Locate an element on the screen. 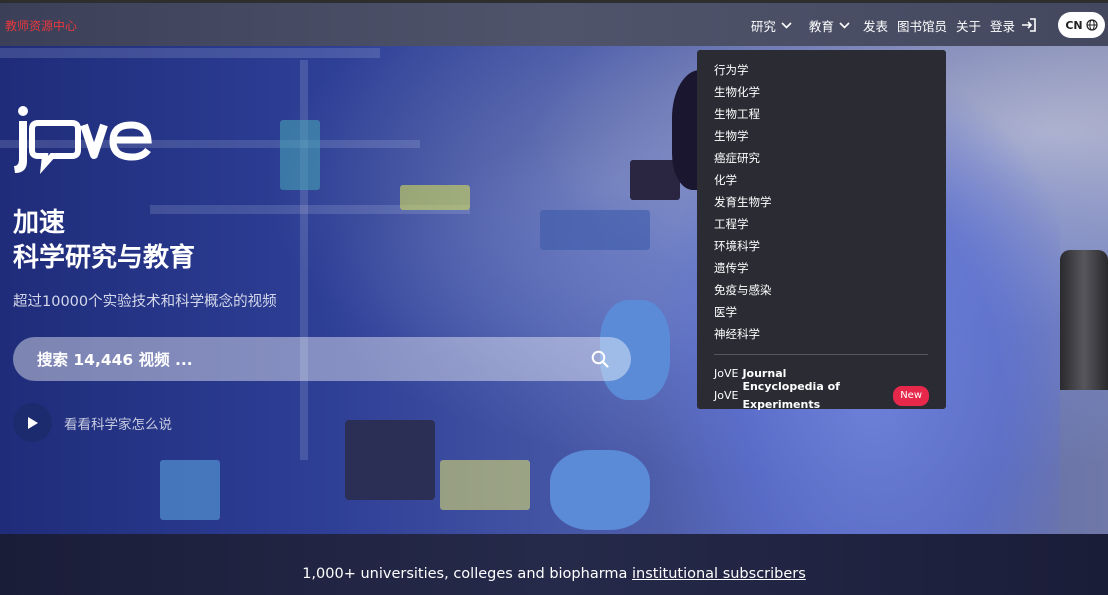 This screenshot has width=1108, height=595. nav-librarians-label: 图书馆员 is located at coordinates (921, 26).